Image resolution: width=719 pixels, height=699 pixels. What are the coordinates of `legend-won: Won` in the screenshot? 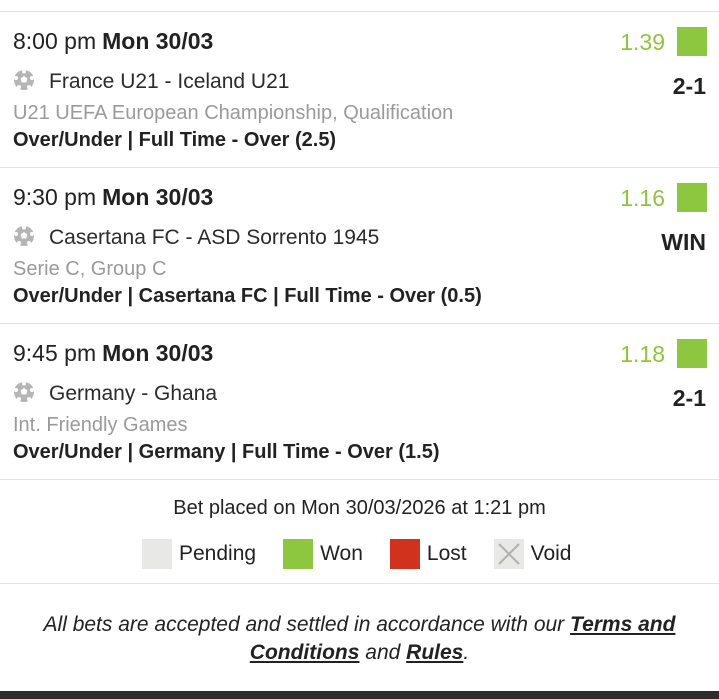 It's located at (323, 554).